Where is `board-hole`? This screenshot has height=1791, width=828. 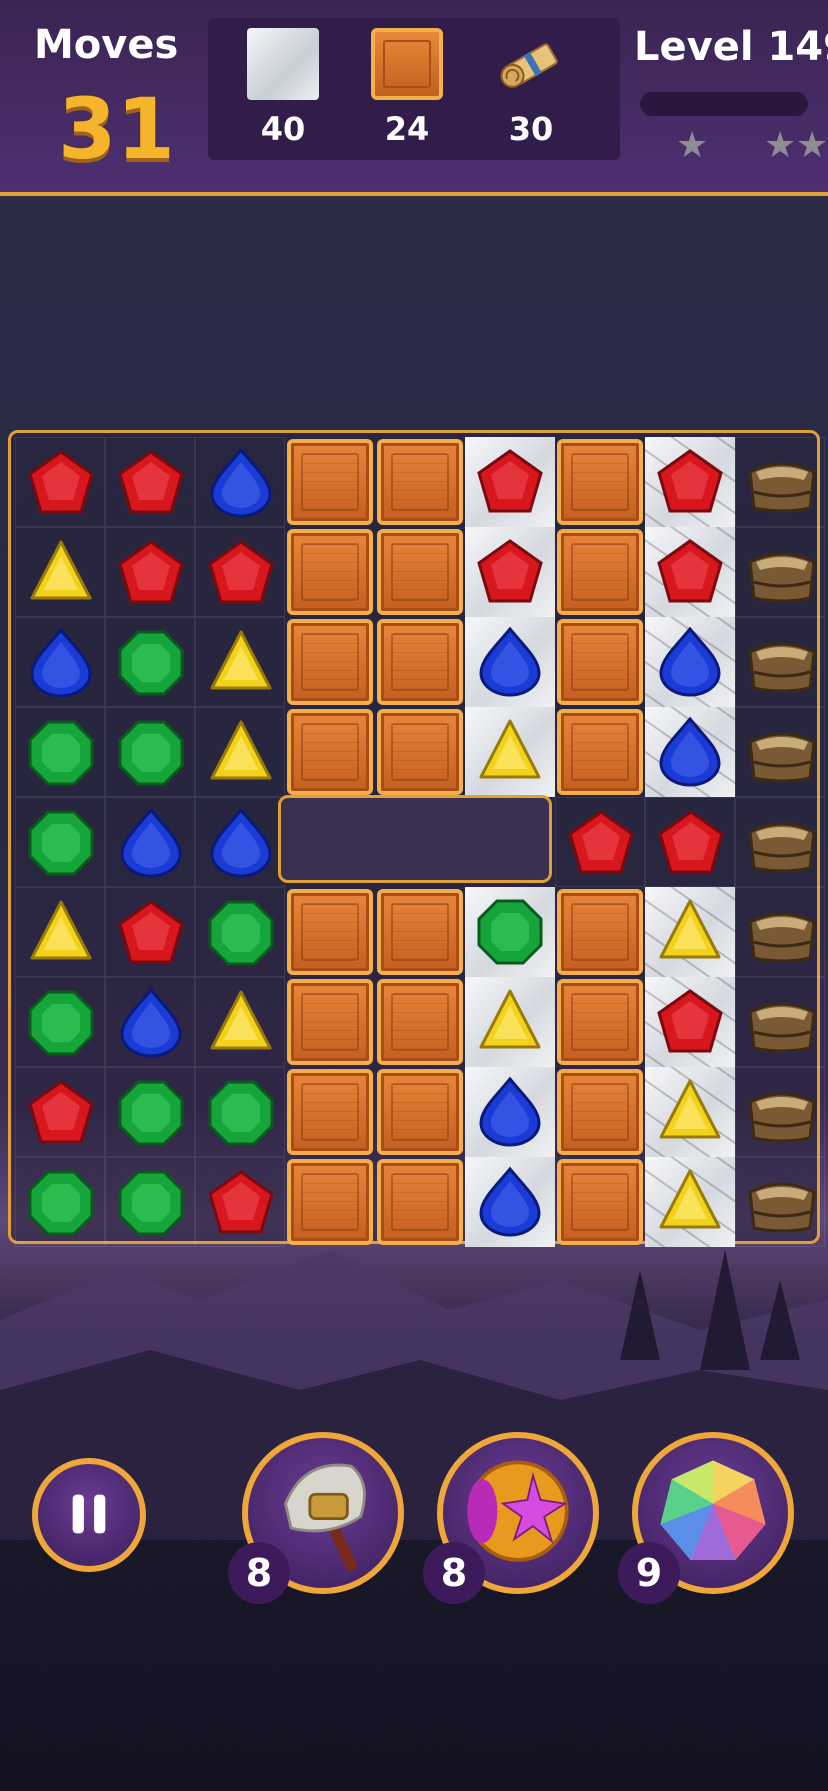
board-hole is located at coordinates (415, 839).